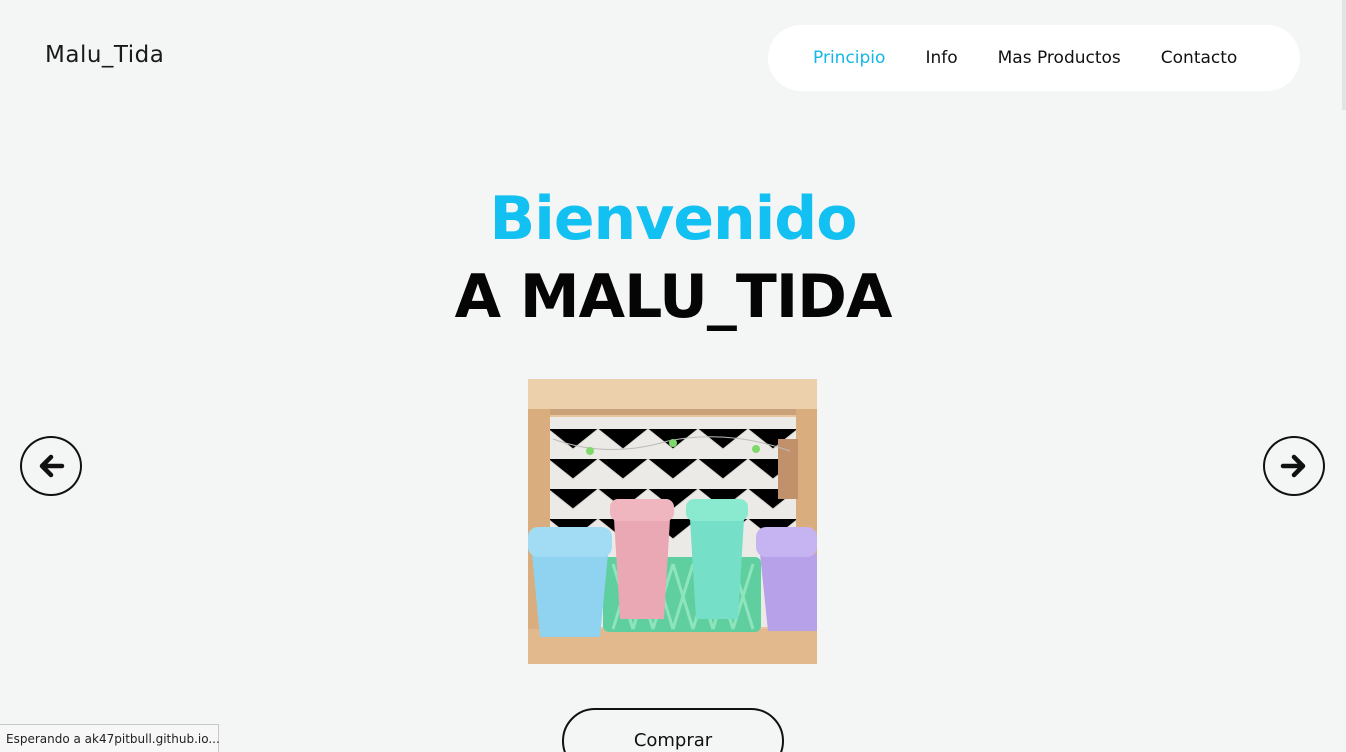  What do you see at coordinates (1344, 55) in the screenshot?
I see `scrollbar` at bounding box center [1344, 55].